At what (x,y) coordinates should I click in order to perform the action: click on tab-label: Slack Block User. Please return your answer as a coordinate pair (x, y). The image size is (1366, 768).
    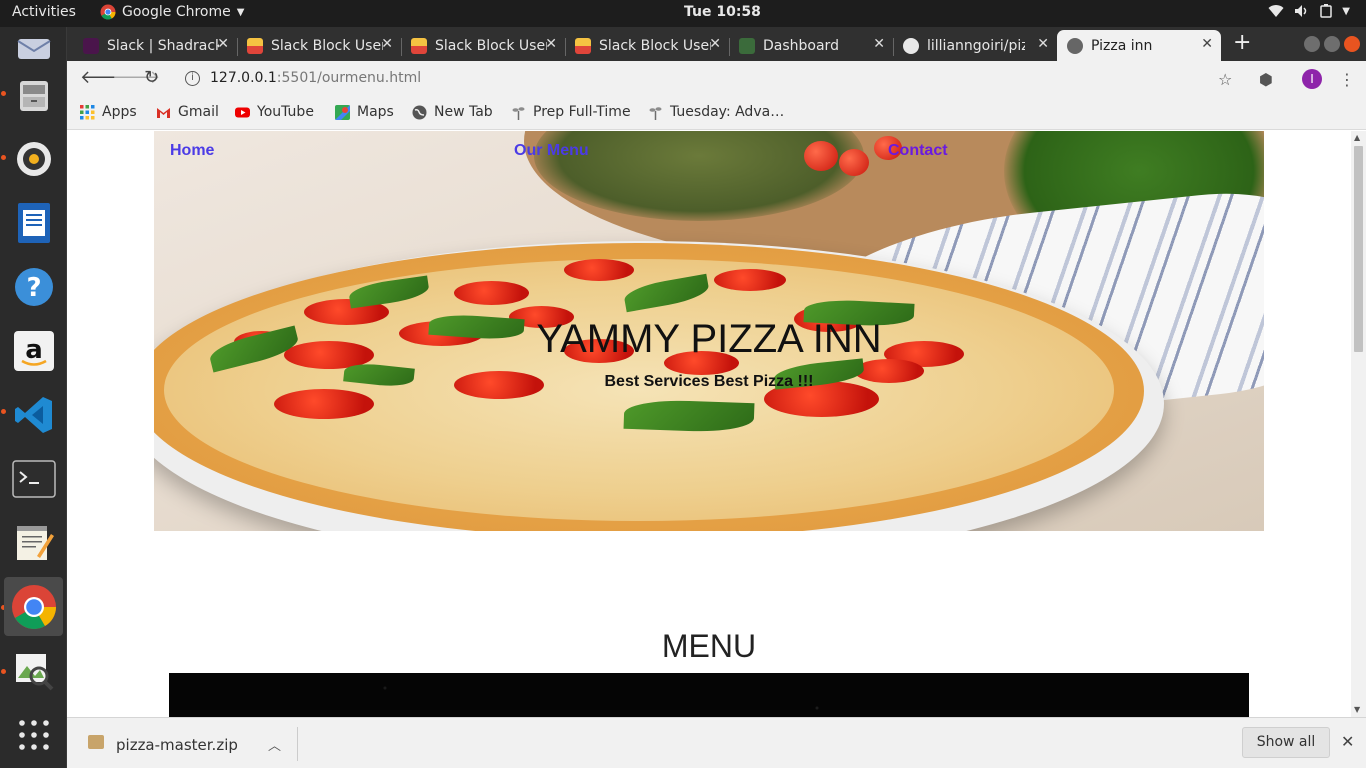
    Looking at the image, I should click on (327, 45).